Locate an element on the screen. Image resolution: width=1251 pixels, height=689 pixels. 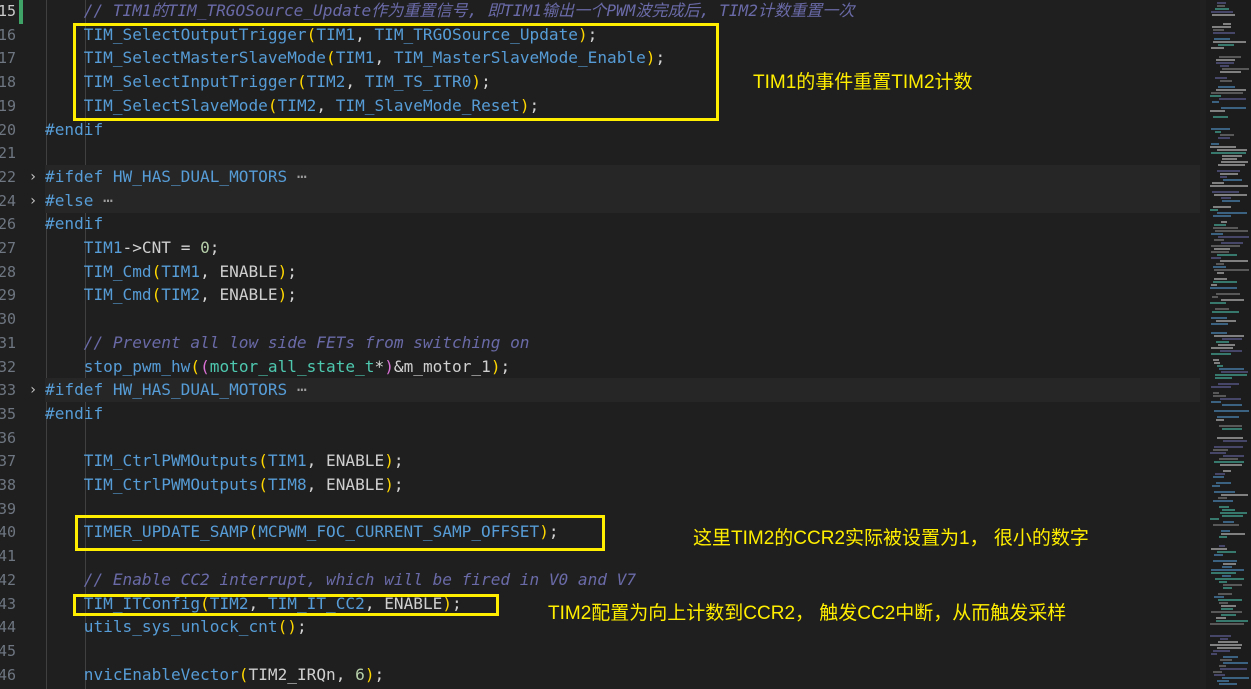
code-line: #else ⋯ is located at coordinates (622, 200).